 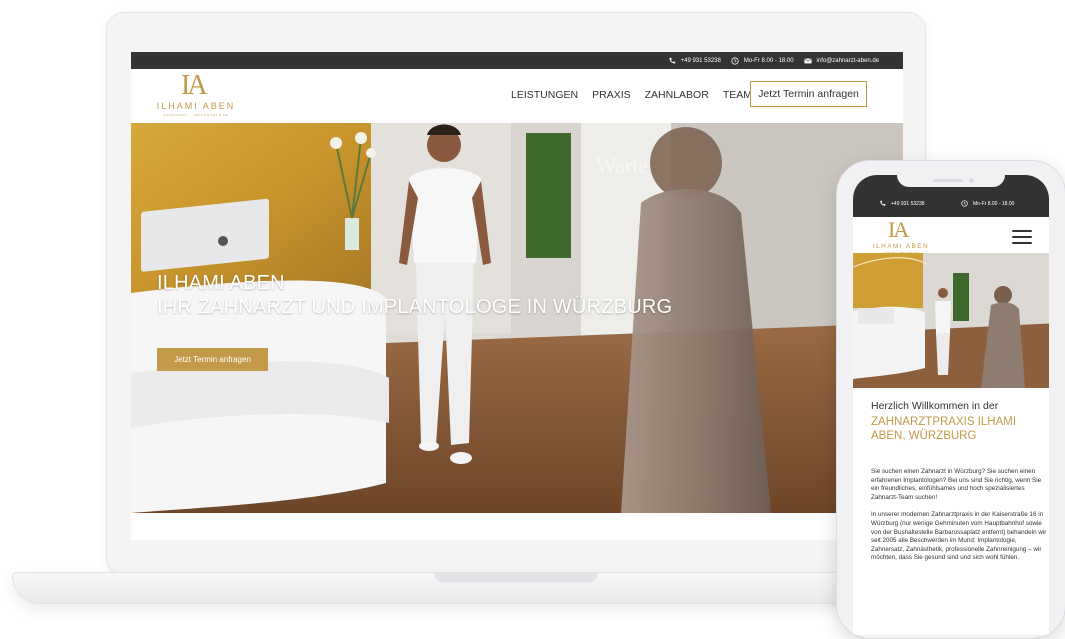 I want to click on mobile-topbar-phone: +49 931 53238, so click(x=902, y=203).